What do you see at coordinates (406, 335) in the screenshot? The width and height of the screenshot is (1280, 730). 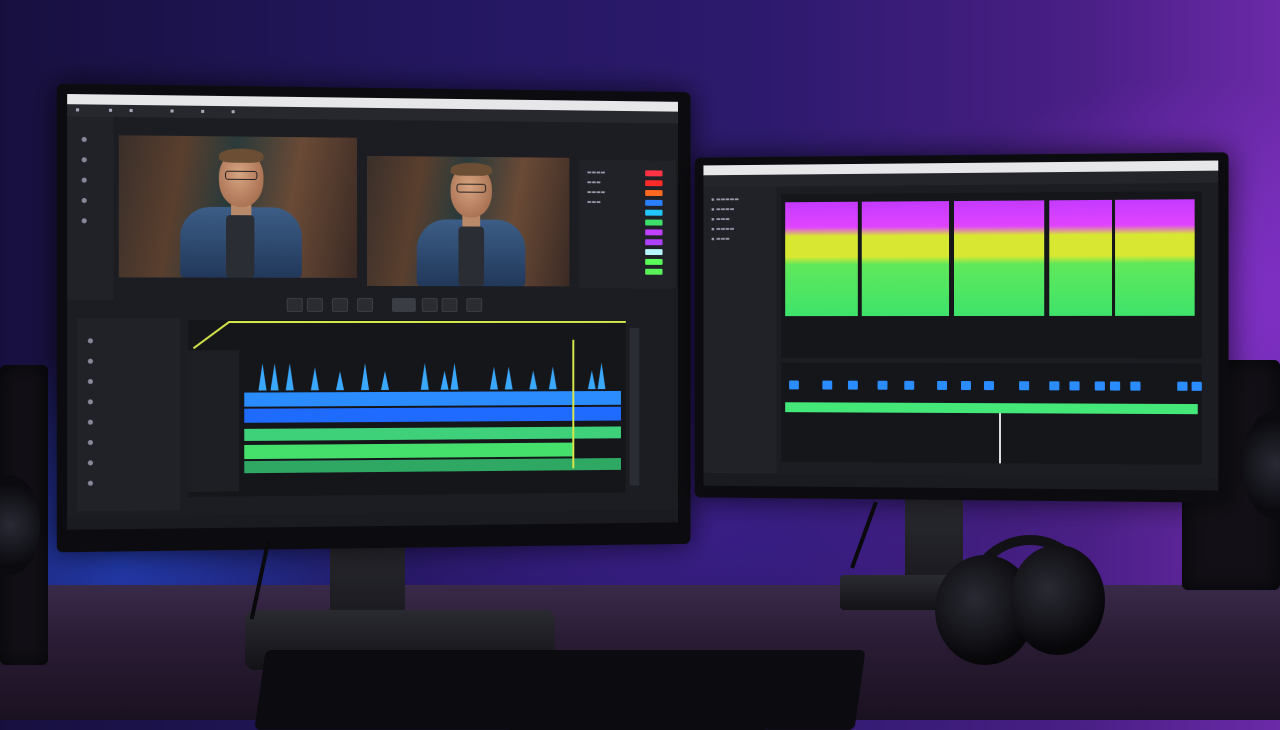 I see `keyframe-line` at bounding box center [406, 335].